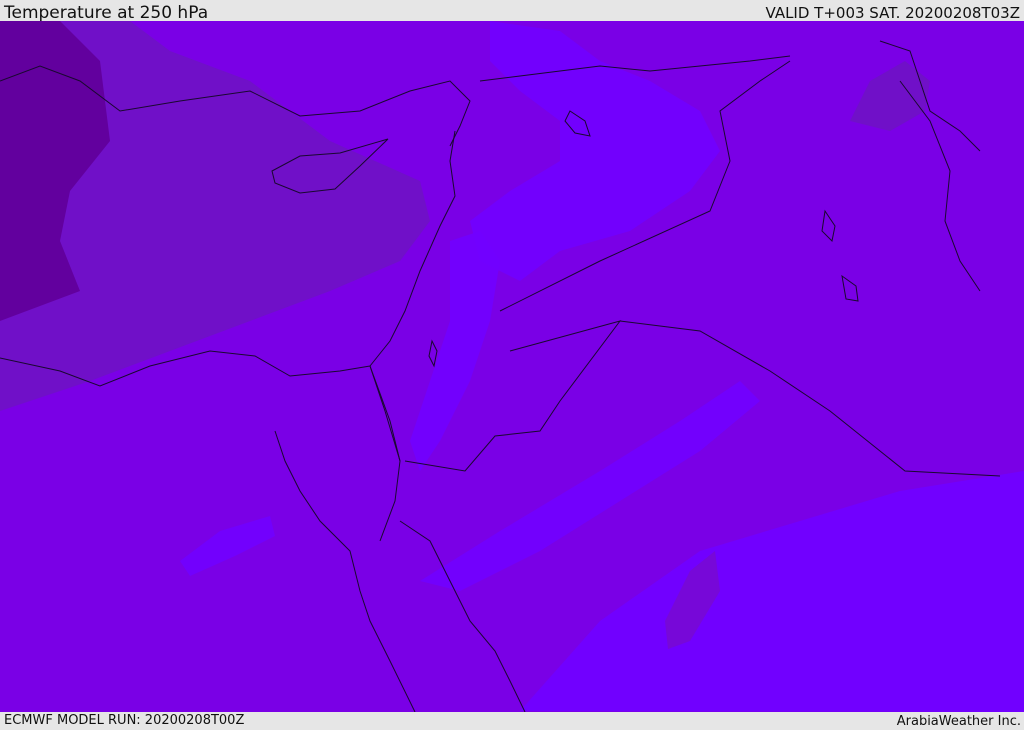 This screenshot has height=730, width=1024. Describe the element at coordinates (958, 721) in the screenshot. I see `brand-credit: ArabiaWeather Inc.` at that location.